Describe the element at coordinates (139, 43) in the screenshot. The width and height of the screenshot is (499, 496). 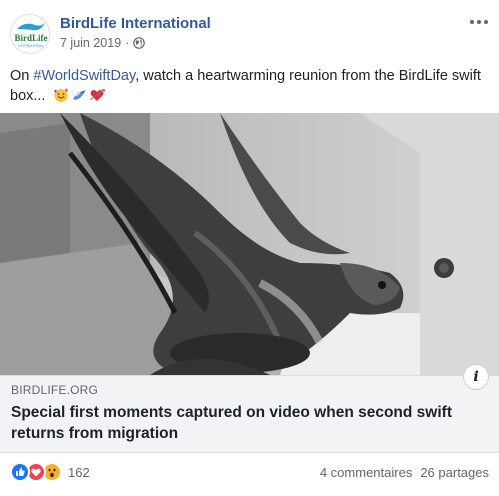
I see `globe-icon` at that location.